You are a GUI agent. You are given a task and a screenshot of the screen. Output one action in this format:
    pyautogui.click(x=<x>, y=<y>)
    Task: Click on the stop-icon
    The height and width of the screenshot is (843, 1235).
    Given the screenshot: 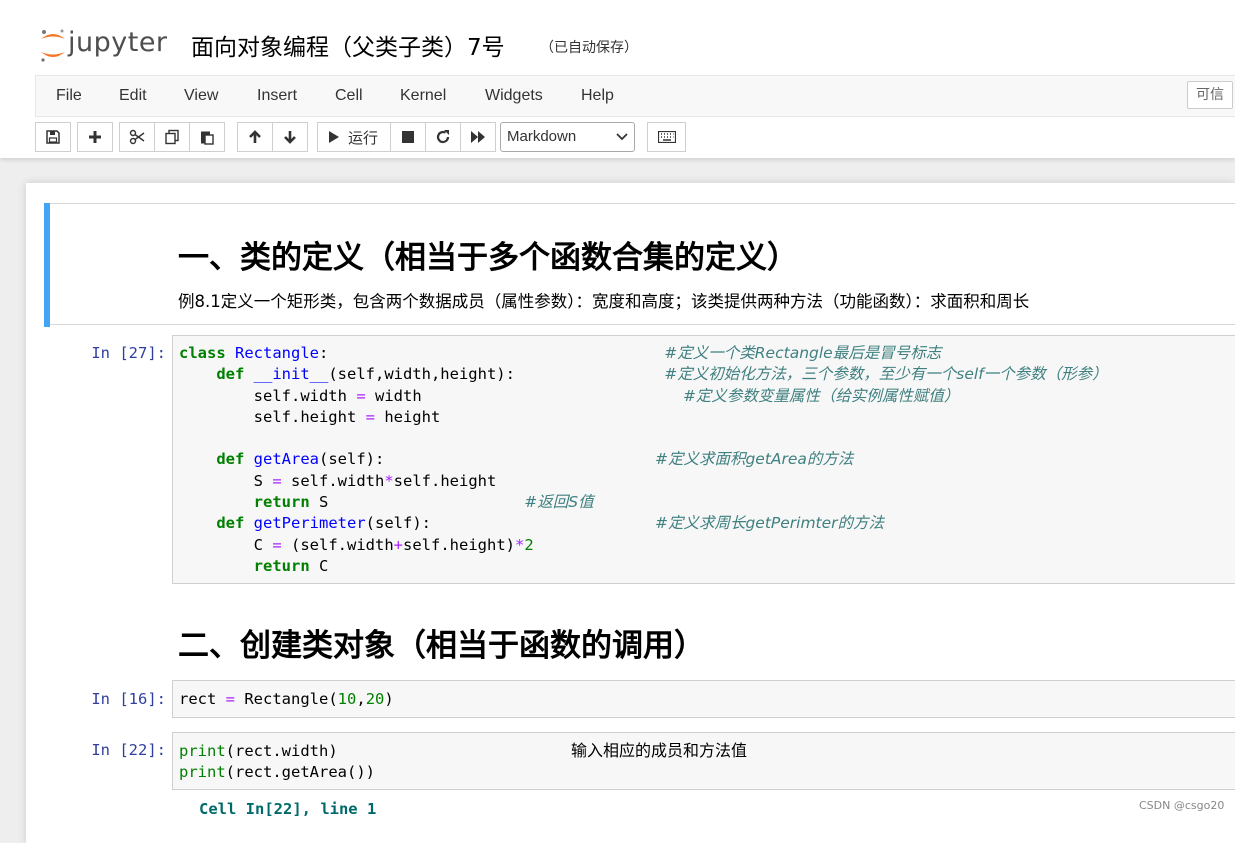 What is the action you would take?
    pyautogui.click(x=408, y=137)
    